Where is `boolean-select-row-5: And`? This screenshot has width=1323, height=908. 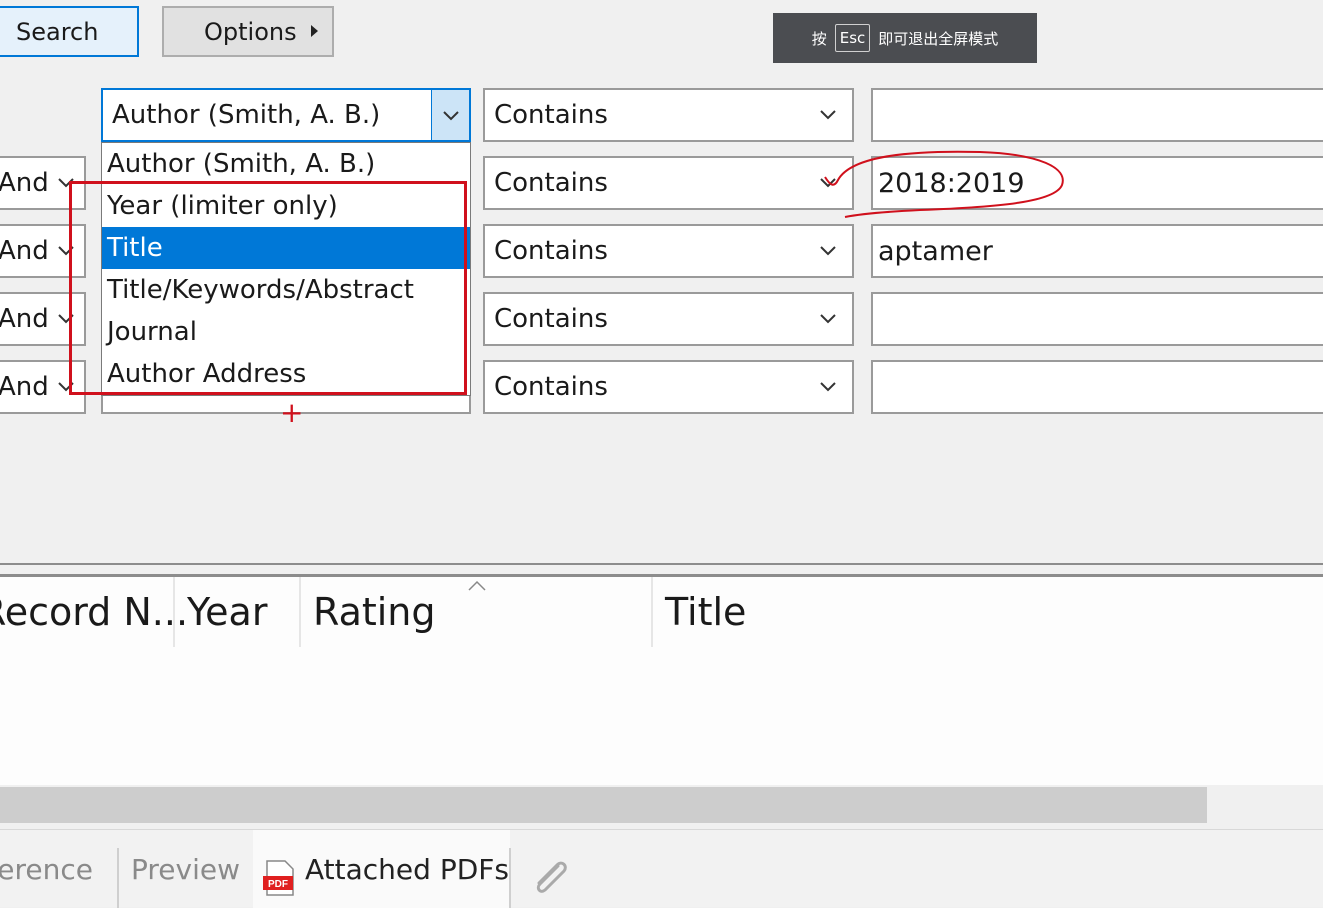
boolean-select-row-5: And is located at coordinates (43, 387).